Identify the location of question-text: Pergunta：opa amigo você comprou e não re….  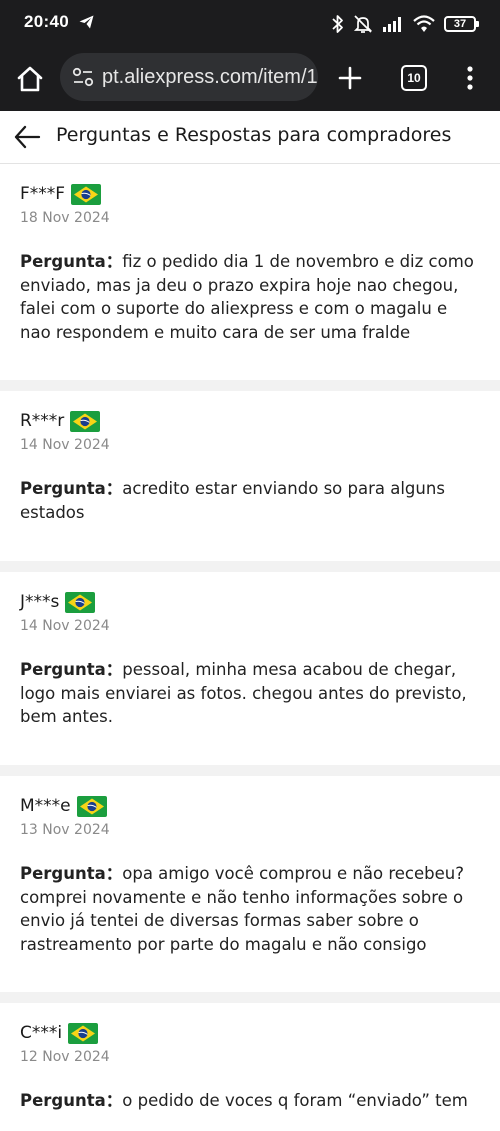
(250, 909).